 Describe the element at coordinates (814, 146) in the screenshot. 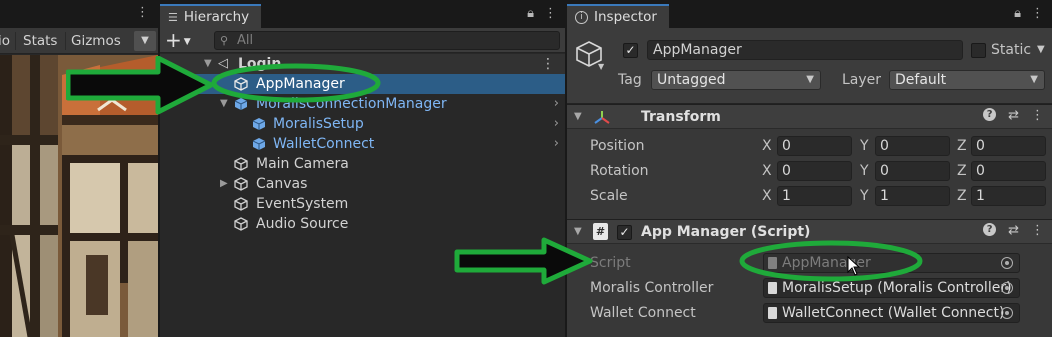

I see `position-x-field: 0` at that location.